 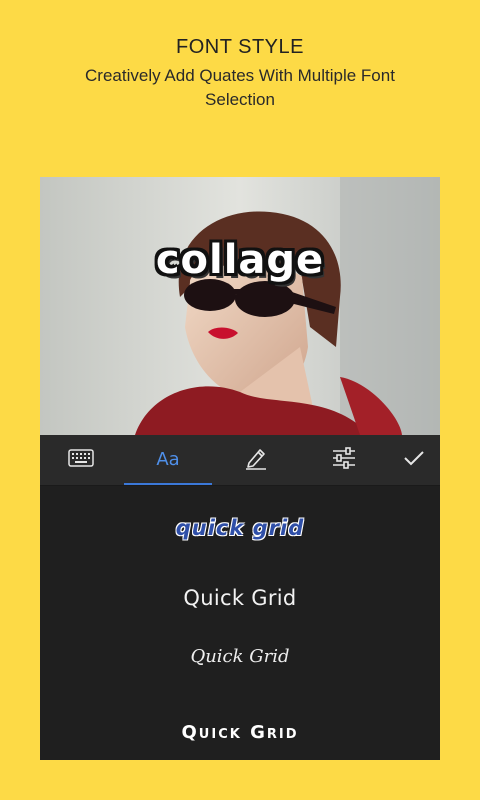 I want to click on keyboard-tab, so click(x=81, y=460).